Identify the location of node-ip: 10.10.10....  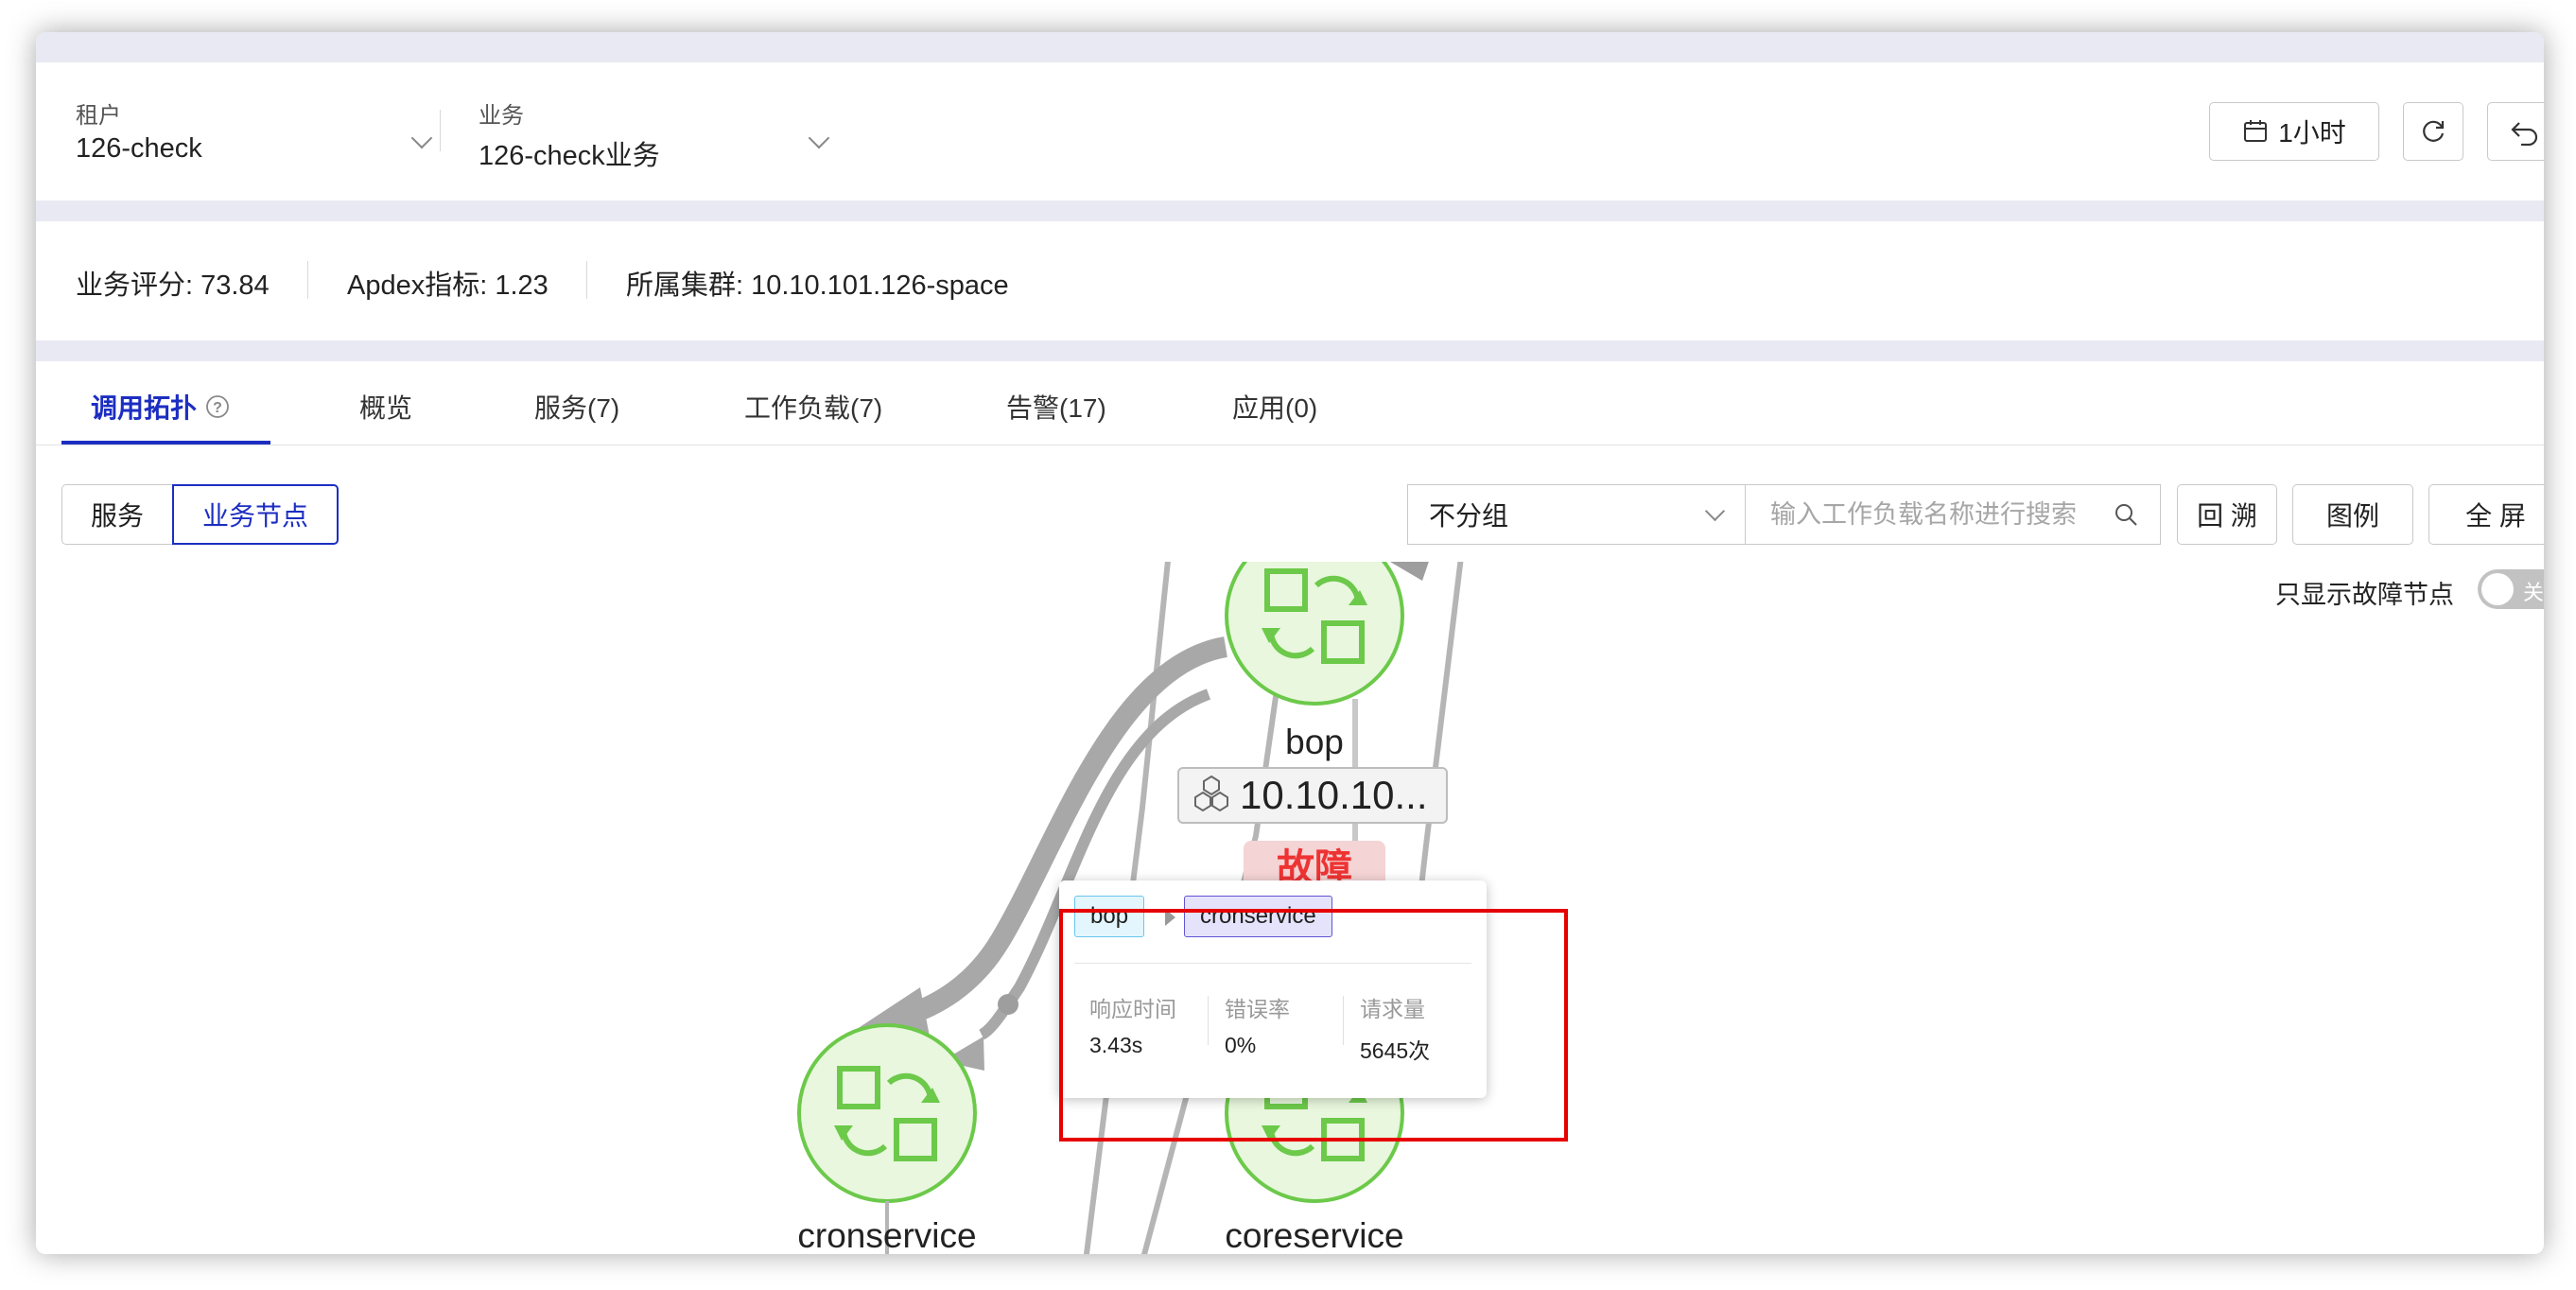
(1334, 795).